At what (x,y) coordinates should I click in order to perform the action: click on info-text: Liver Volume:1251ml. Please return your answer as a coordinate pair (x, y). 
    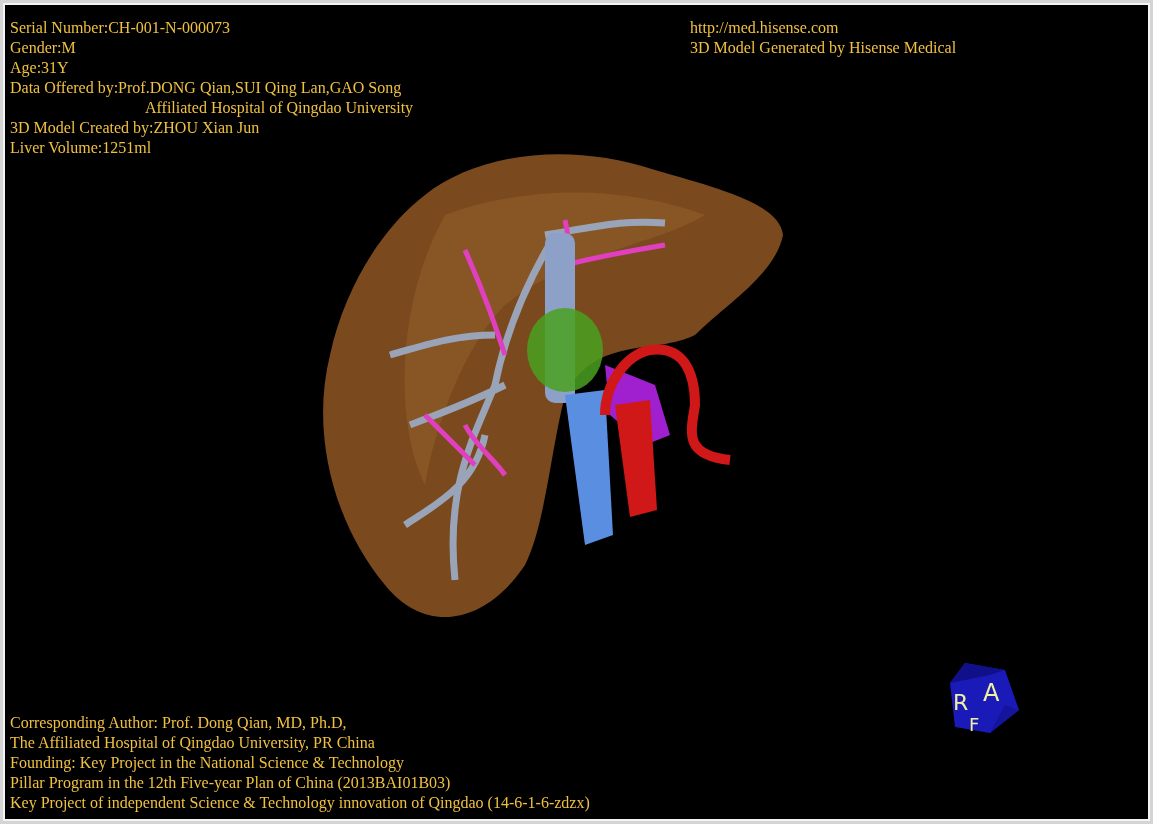
    Looking at the image, I should click on (81, 148).